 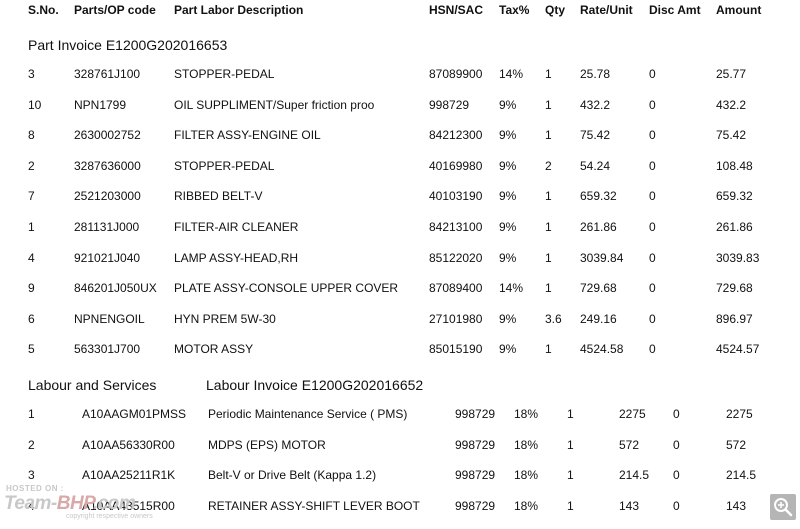 I want to click on cell-amount: 75.42, so click(x=731, y=135).